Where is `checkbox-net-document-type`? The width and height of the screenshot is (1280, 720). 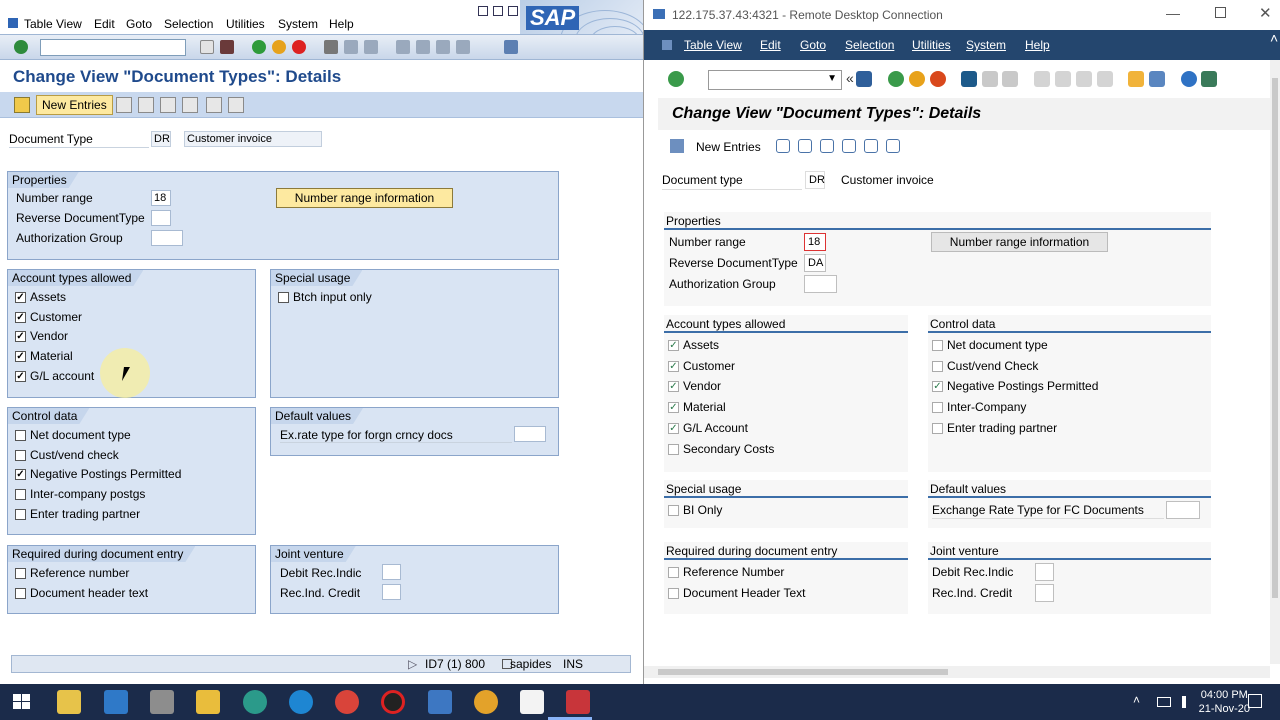
checkbox-net-document-type is located at coordinates (937, 345).